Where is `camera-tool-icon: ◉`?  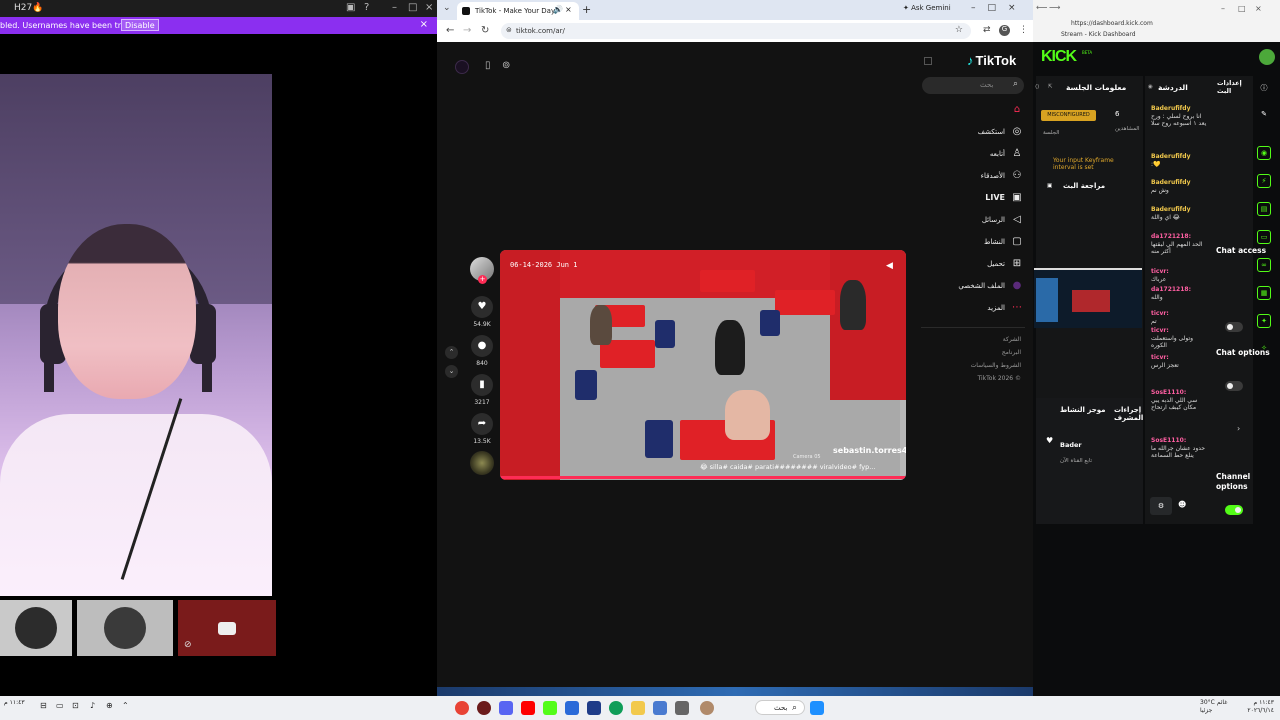 camera-tool-icon: ◉ is located at coordinates (1264, 153).